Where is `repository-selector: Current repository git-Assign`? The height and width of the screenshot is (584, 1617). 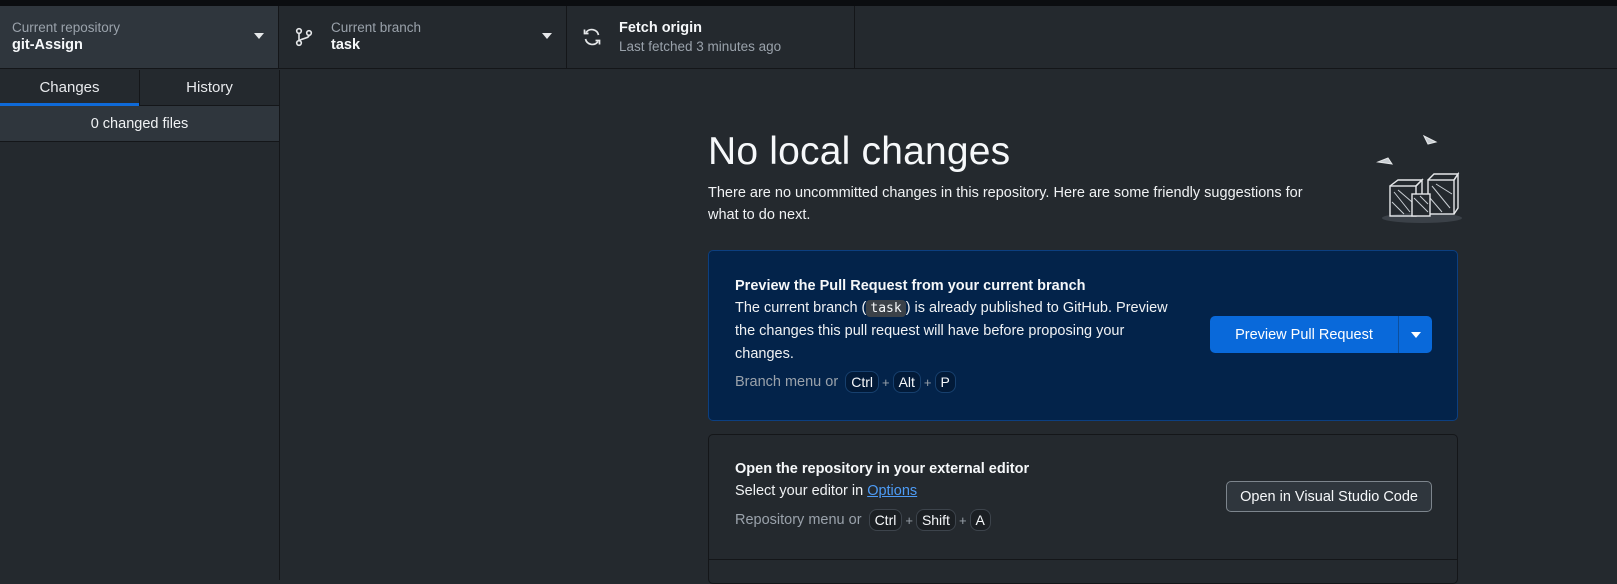
repository-selector: Current repository git-Assign is located at coordinates (139, 37).